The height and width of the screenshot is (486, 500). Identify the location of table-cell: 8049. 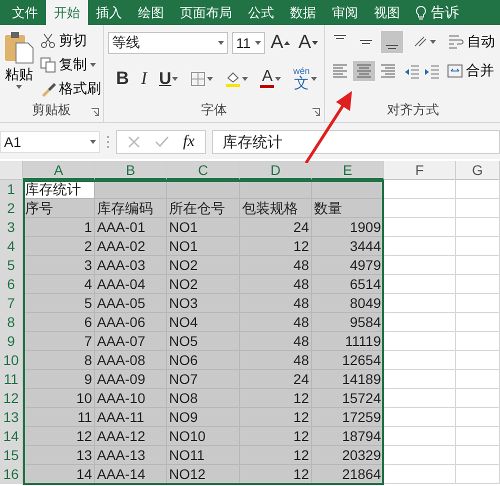
(348, 303).